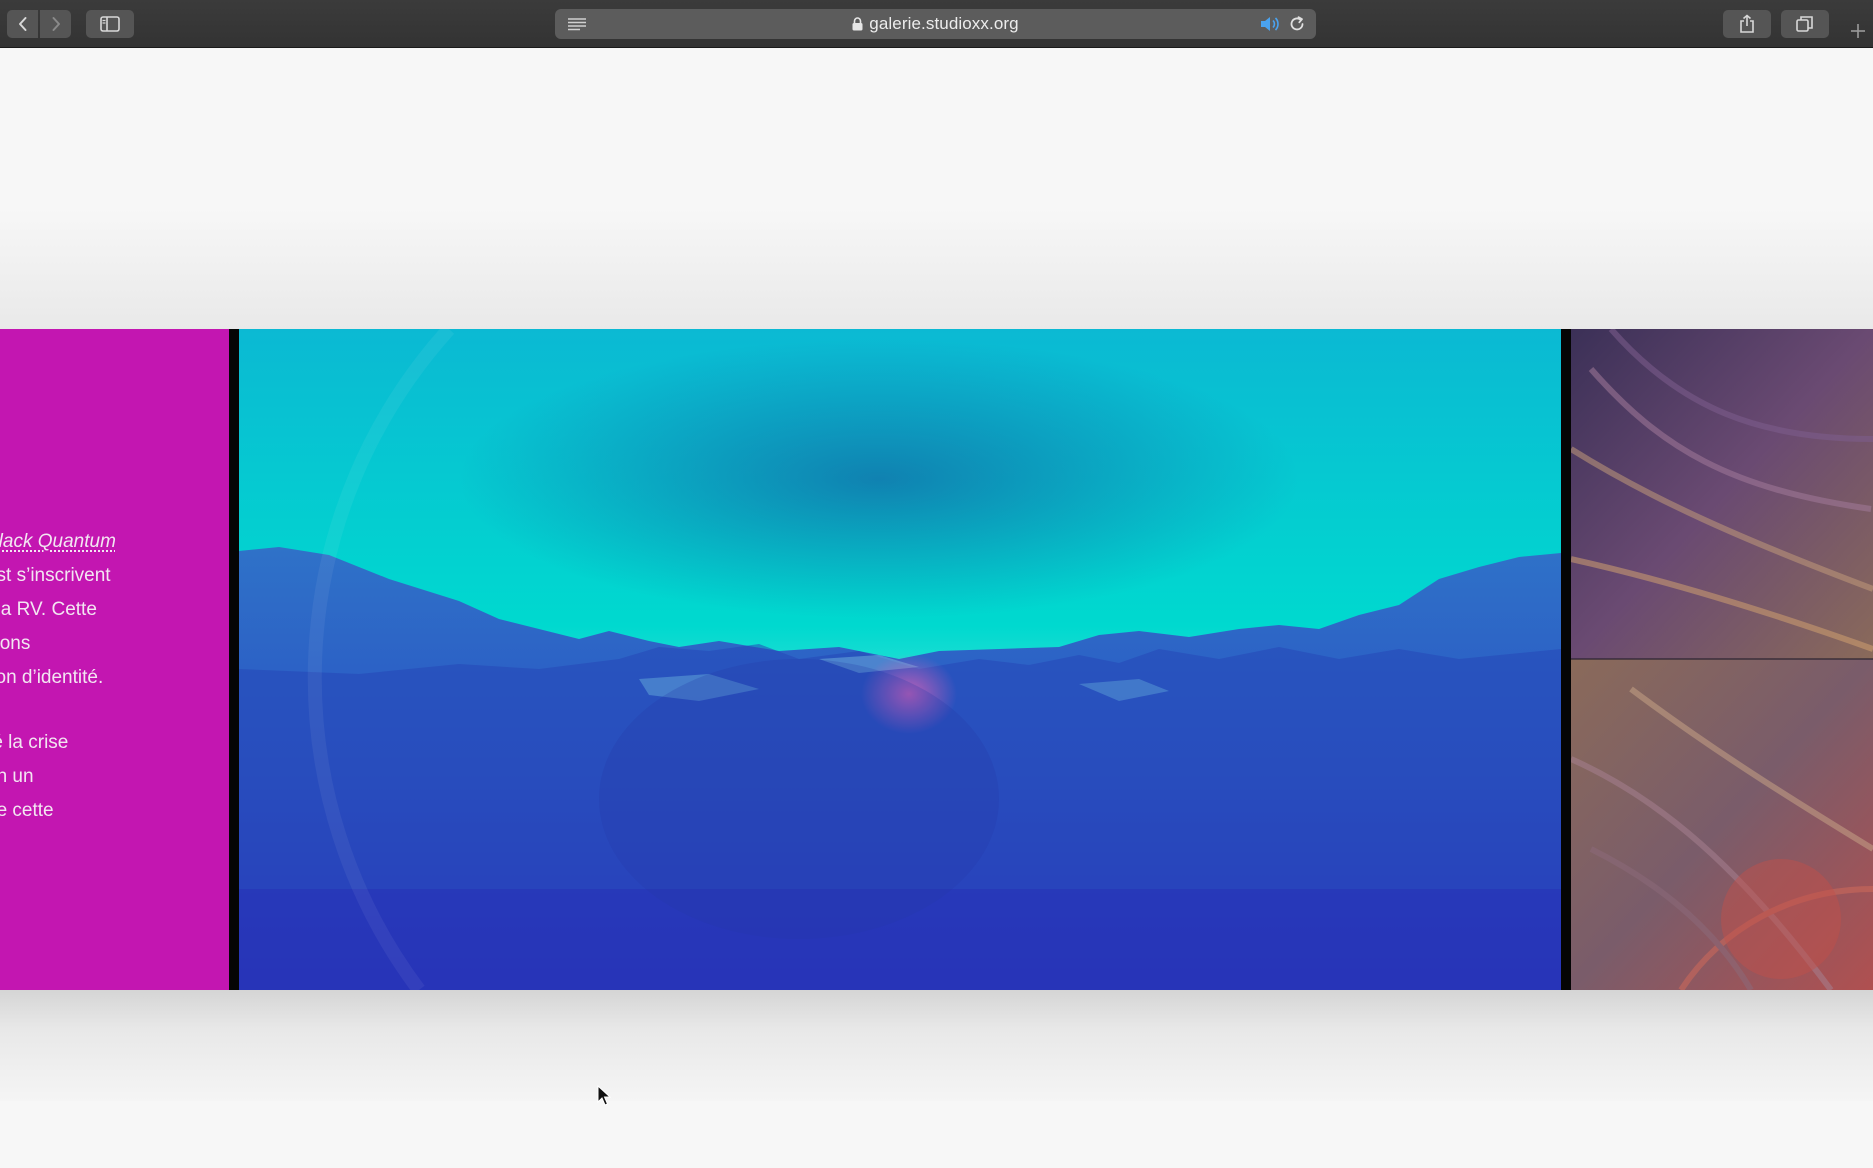 The image size is (1873, 1168). Describe the element at coordinates (15, 643) in the screenshot. I see `description-line: sions` at that location.